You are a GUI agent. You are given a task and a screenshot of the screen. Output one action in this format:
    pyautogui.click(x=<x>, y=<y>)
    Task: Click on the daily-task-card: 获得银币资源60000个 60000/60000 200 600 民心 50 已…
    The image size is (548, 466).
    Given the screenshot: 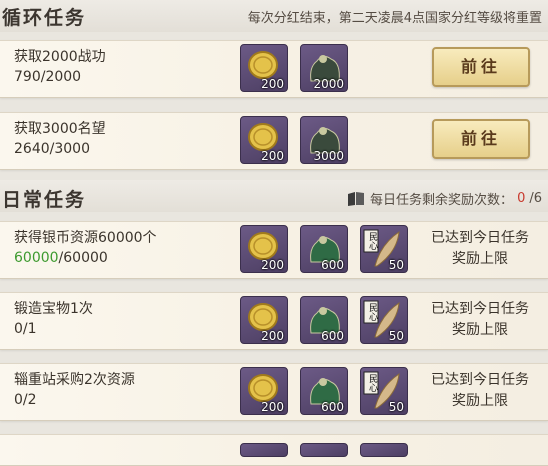 What is the action you would take?
    pyautogui.click(x=274, y=250)
    